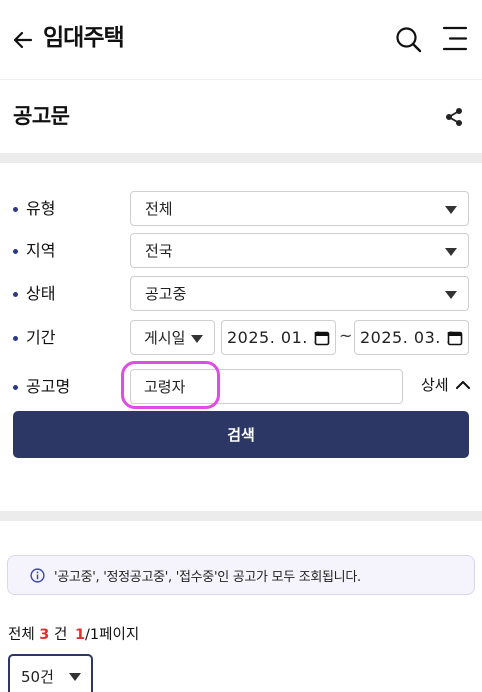 This screenshot has height=692, width=482. I want to click on page-title: 임대주택, so click(84, 38).